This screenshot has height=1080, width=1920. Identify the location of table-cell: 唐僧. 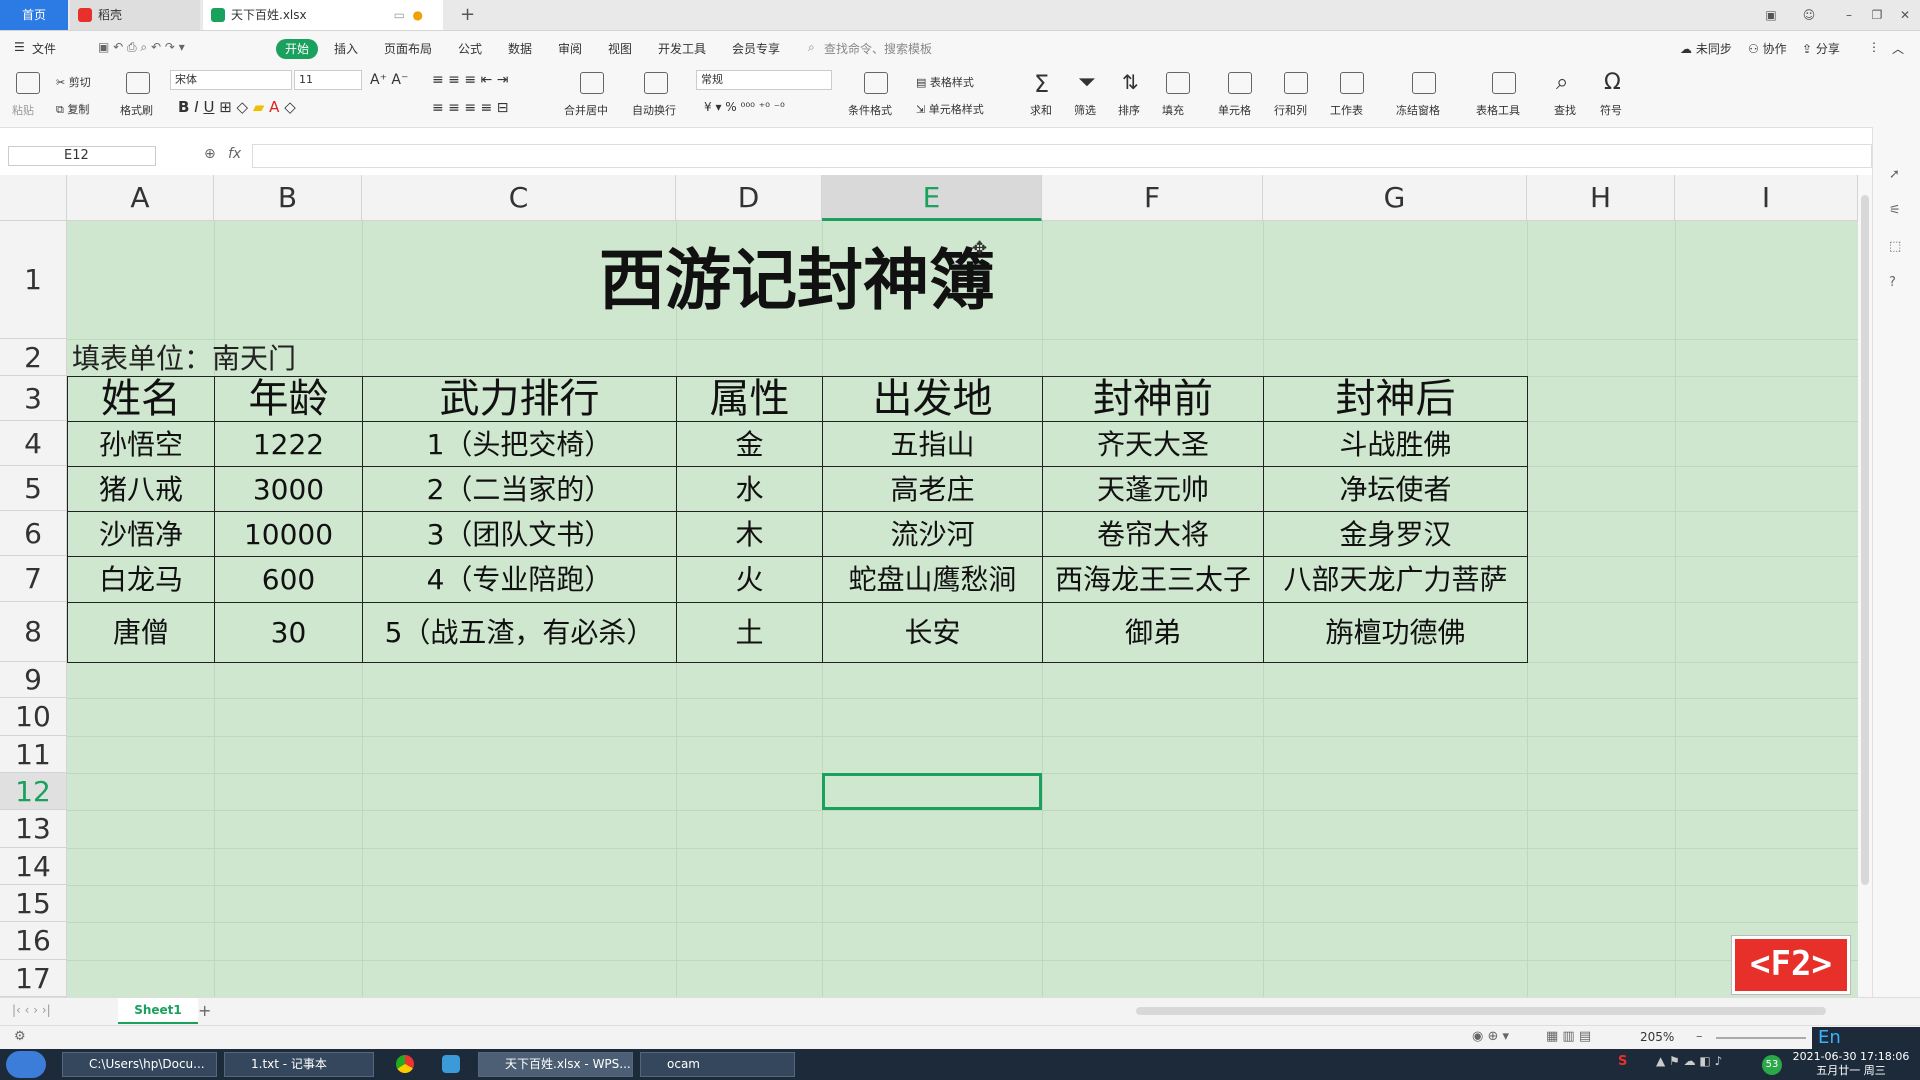
(141, 632).